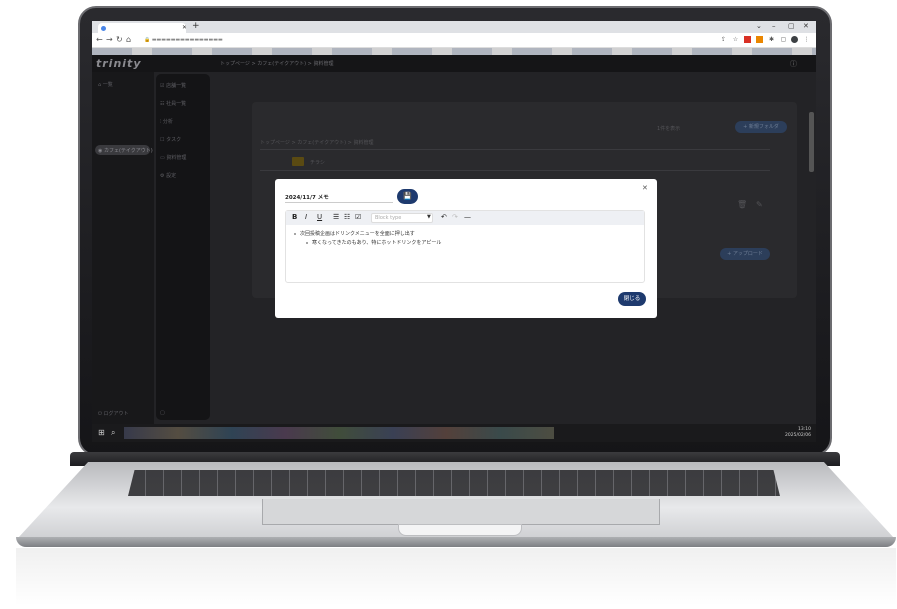  What do you see at coordinates (103, 28) in the screenshot?
I see `favicon-icon` at bounding box center [103, 28].